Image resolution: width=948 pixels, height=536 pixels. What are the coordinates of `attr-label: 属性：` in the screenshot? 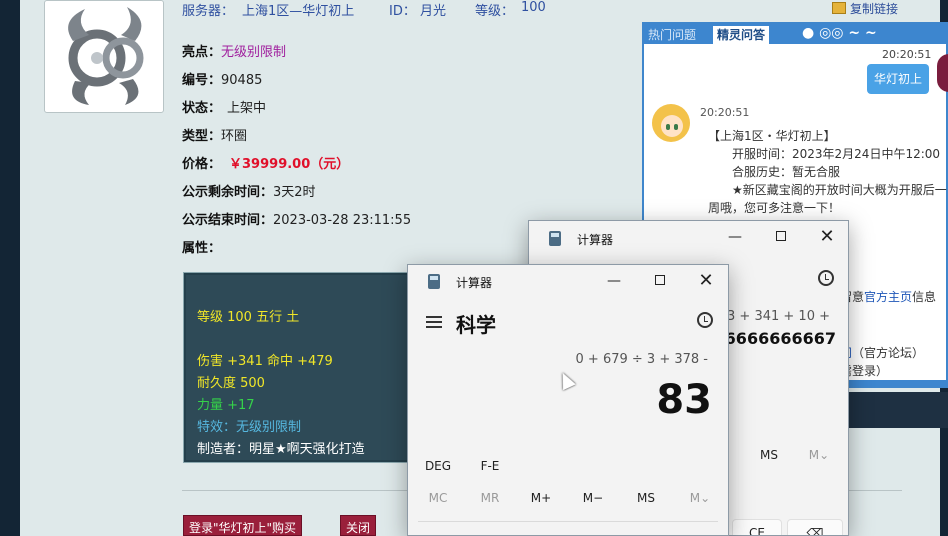 It's located at (202, 248).